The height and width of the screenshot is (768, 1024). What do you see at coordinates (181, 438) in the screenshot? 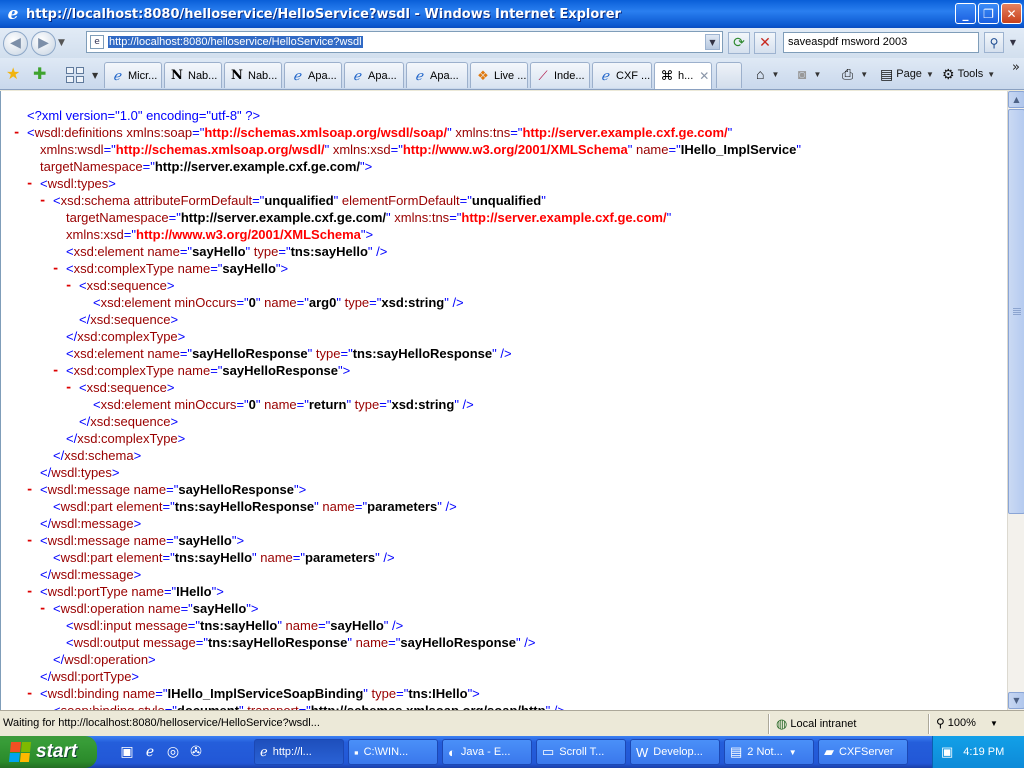
I see `xml-token: >` at bounding box center [181, 438].